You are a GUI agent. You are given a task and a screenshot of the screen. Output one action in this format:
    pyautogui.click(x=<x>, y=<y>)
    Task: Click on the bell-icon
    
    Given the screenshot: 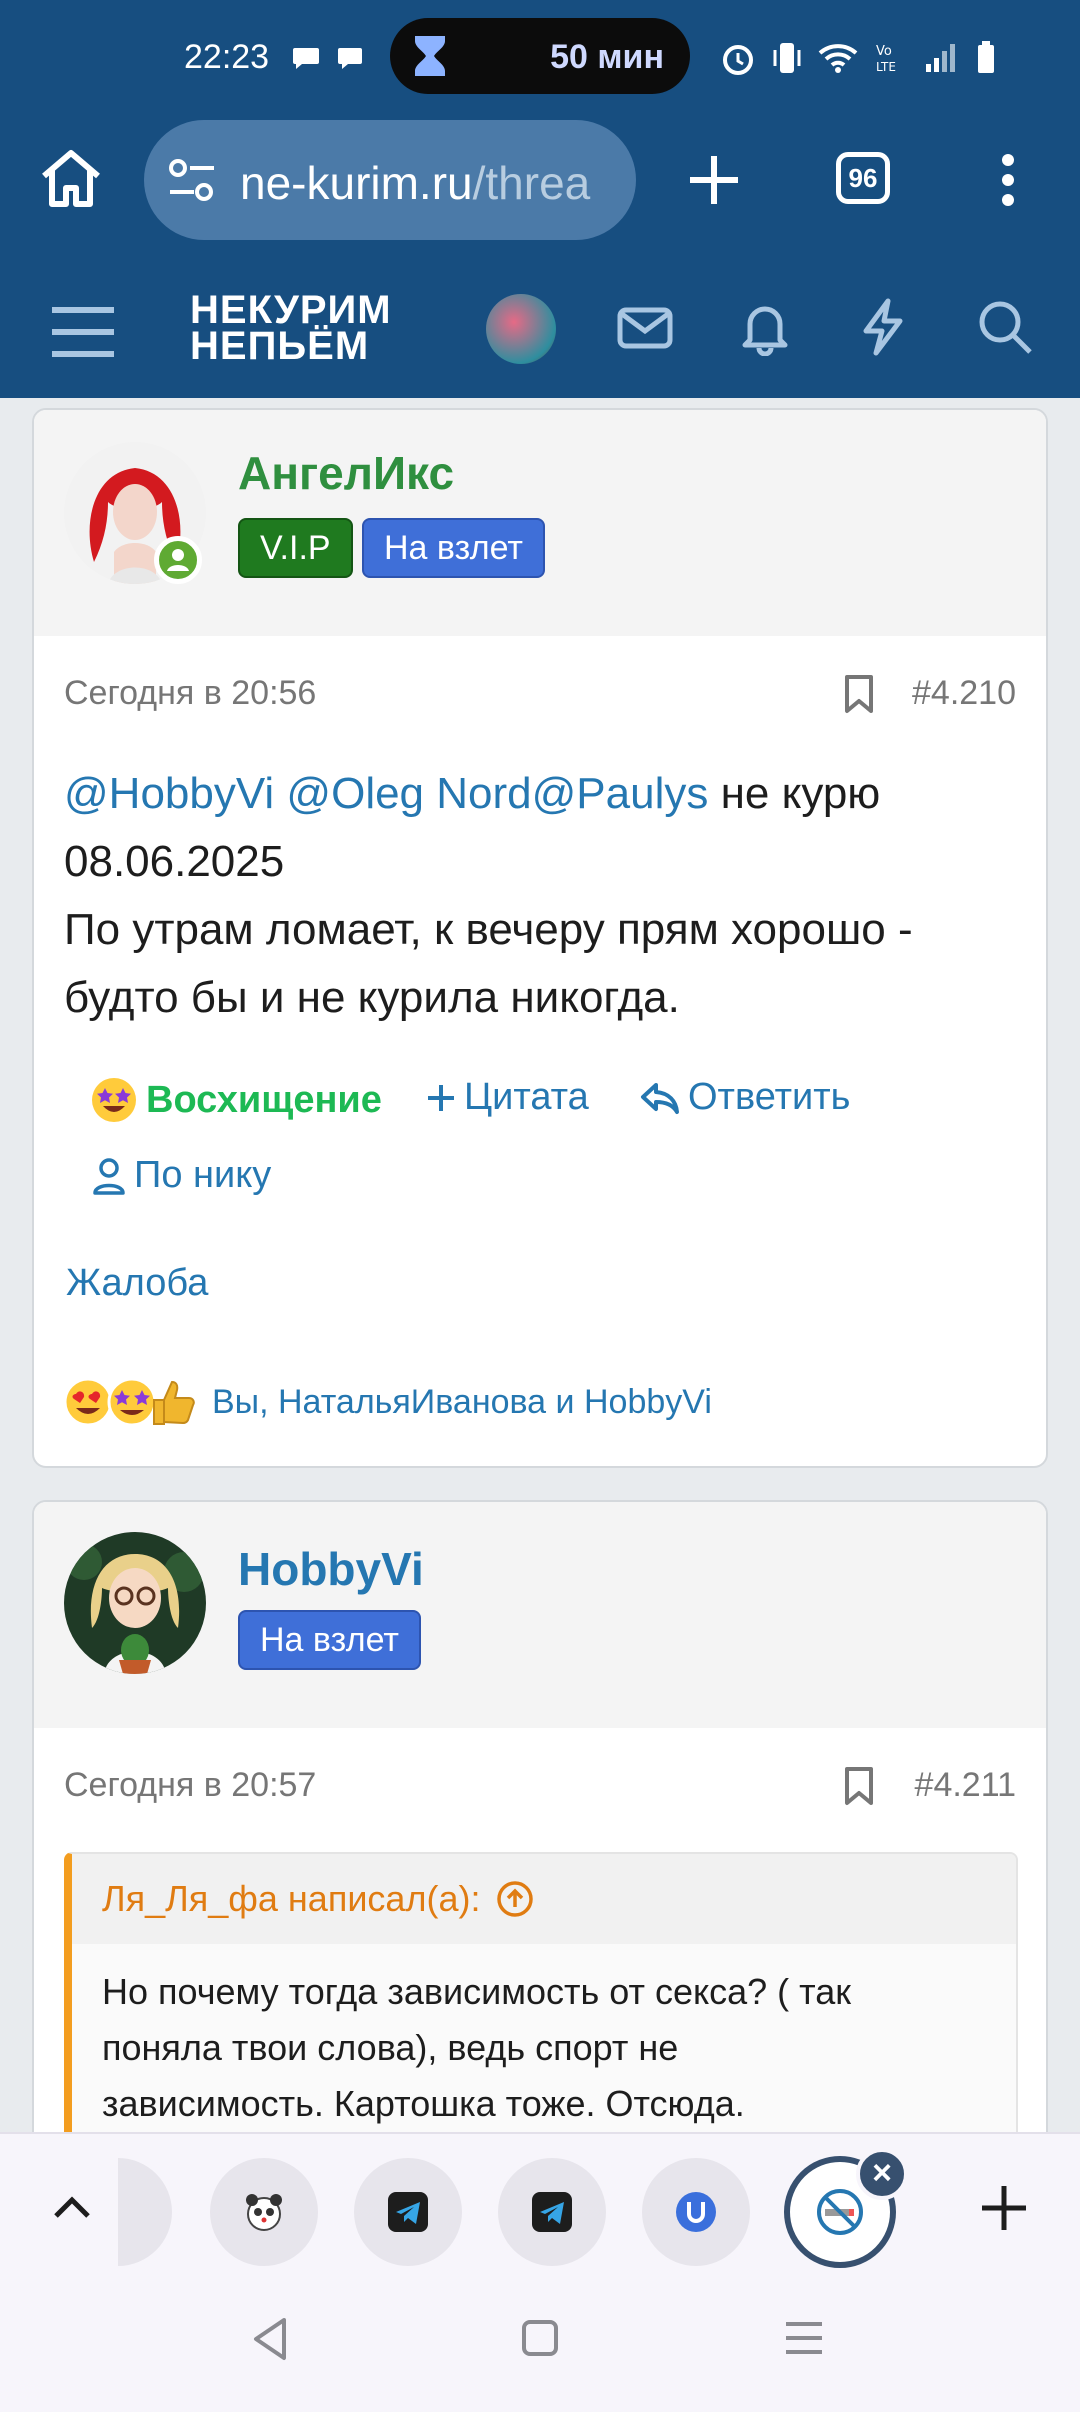 What is the action you would take?
    pyautogui.click(x=765, y=327)
    